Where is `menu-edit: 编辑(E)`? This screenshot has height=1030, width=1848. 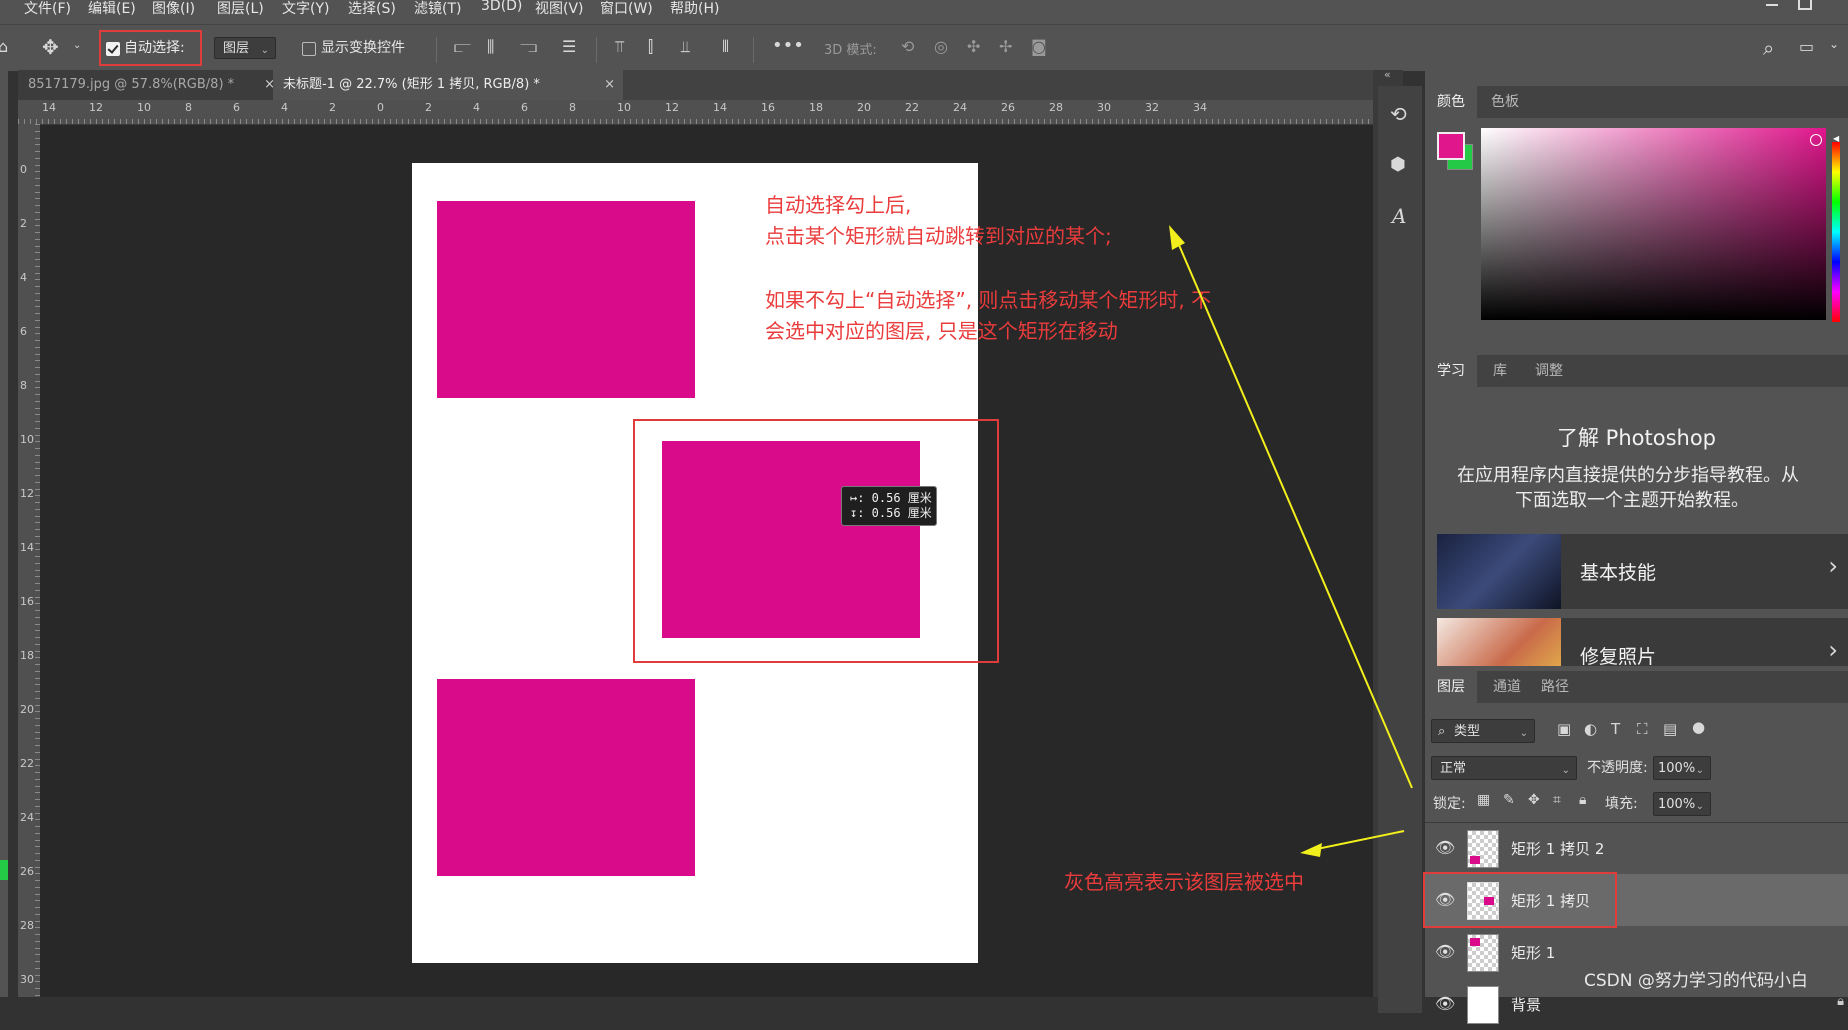 menu-edit: 编辑(E) is located at coordinates (112, 9).